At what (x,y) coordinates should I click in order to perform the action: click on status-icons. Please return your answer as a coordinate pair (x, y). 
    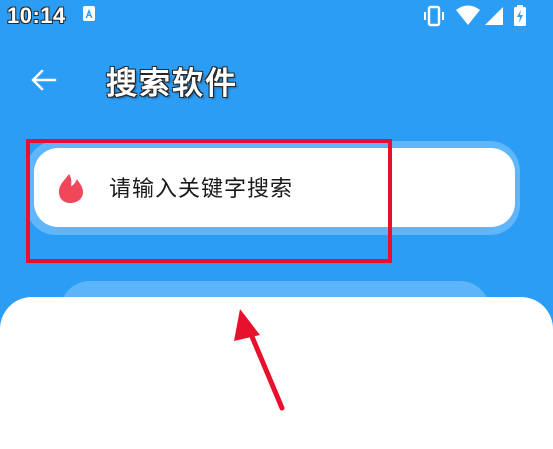
    Looking at the image, I should click on (483, 16).